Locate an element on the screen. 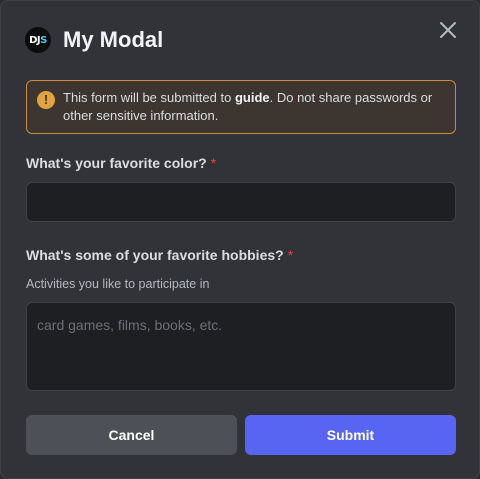 This screenshot has height=479, width=480. logo-text-right: S is located at coordinates (43, 40).